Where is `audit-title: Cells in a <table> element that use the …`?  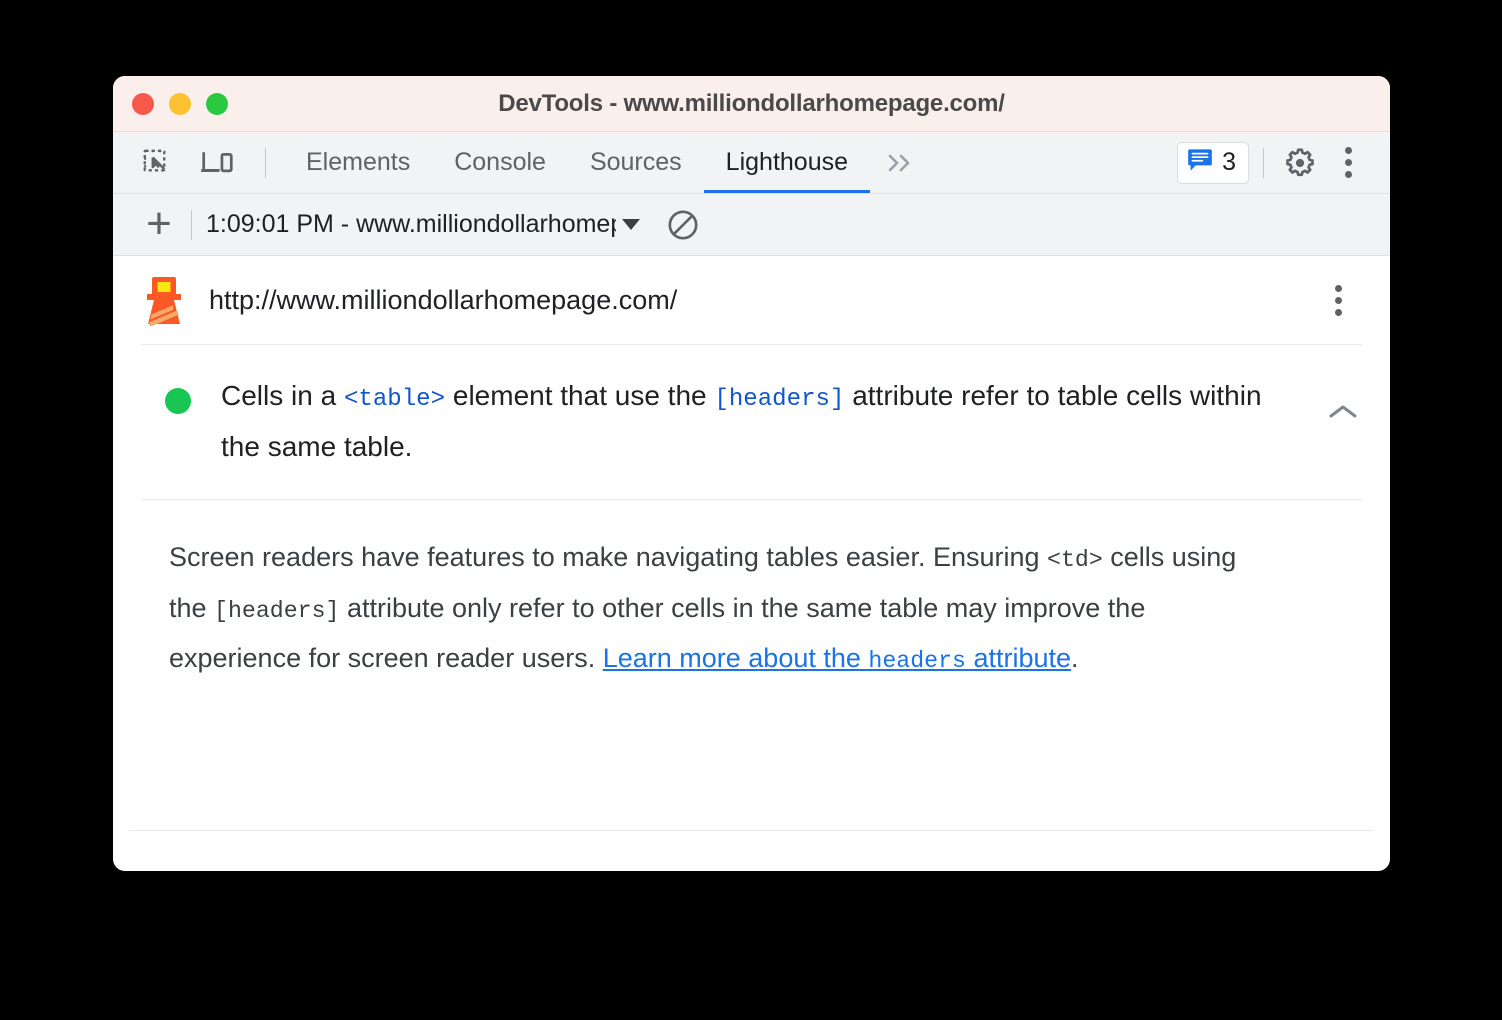 audit-title: Cells in a <table> element that use the … is located at coordinates (746, 422).